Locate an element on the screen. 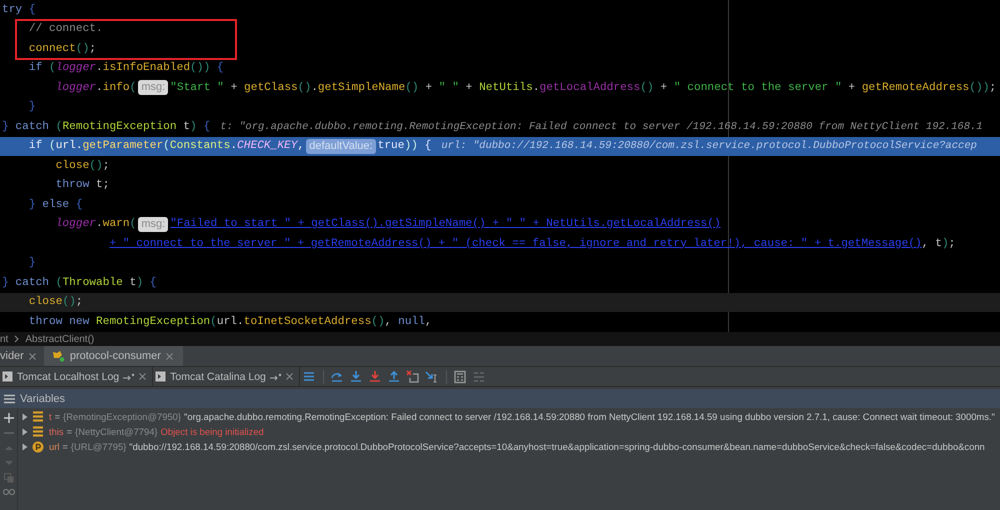  code-text: "Failed to start " + getClass().getSimpleName() + " " + NetUtils.getLocalAddress() is located at coordinates (445, 224).